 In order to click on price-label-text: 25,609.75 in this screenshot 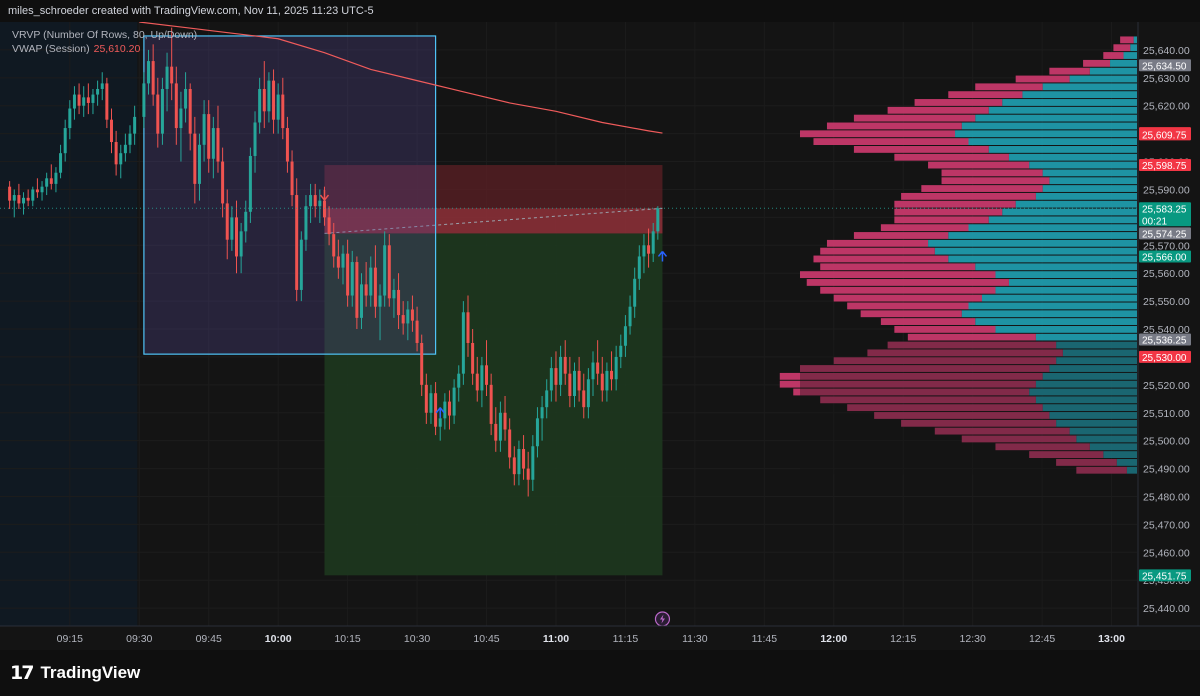, I will do `click(1164, 135)`.